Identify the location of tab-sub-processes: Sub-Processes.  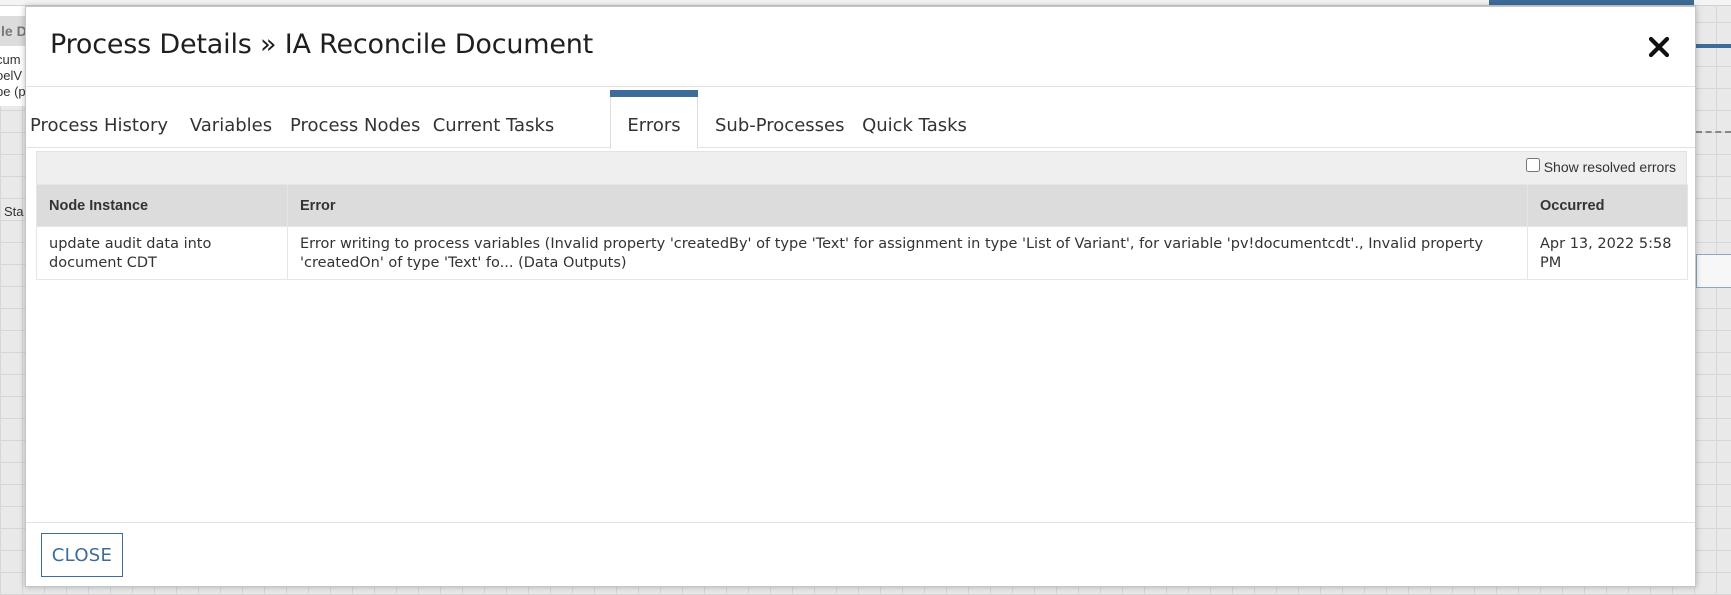
(780, 122).